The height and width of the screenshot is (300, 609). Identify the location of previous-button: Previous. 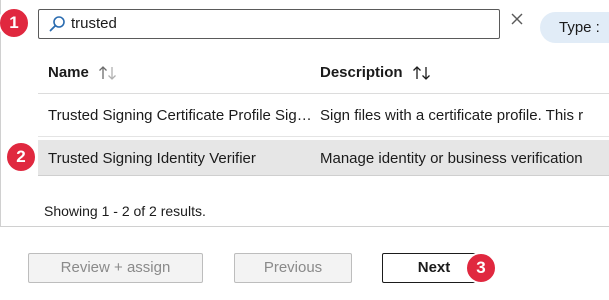
(293, 268).